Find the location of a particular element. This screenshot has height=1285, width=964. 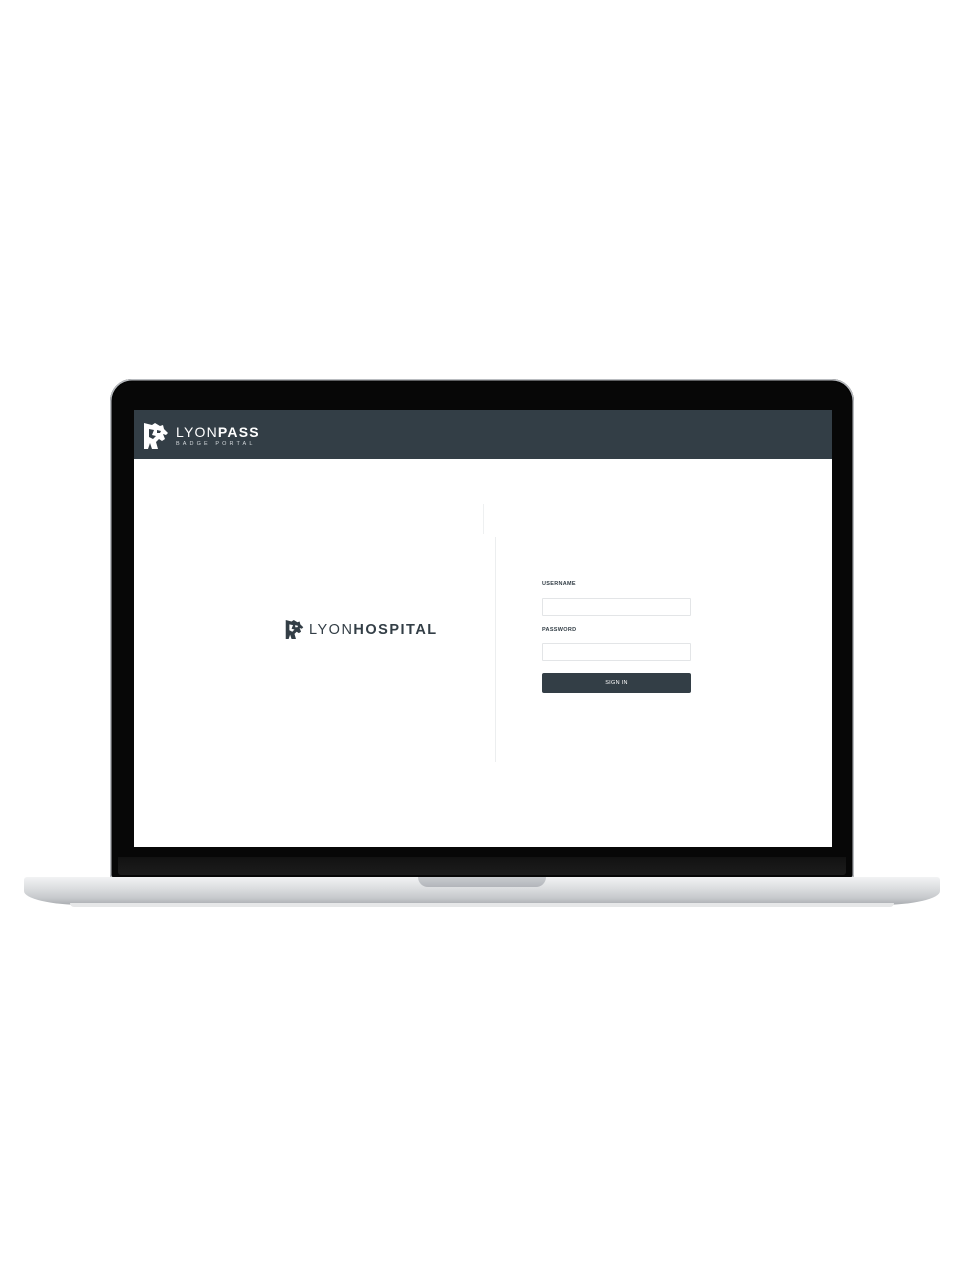

brand-logo: LYONPASS BADGE PORTAL is located at coordinates (201, 436).